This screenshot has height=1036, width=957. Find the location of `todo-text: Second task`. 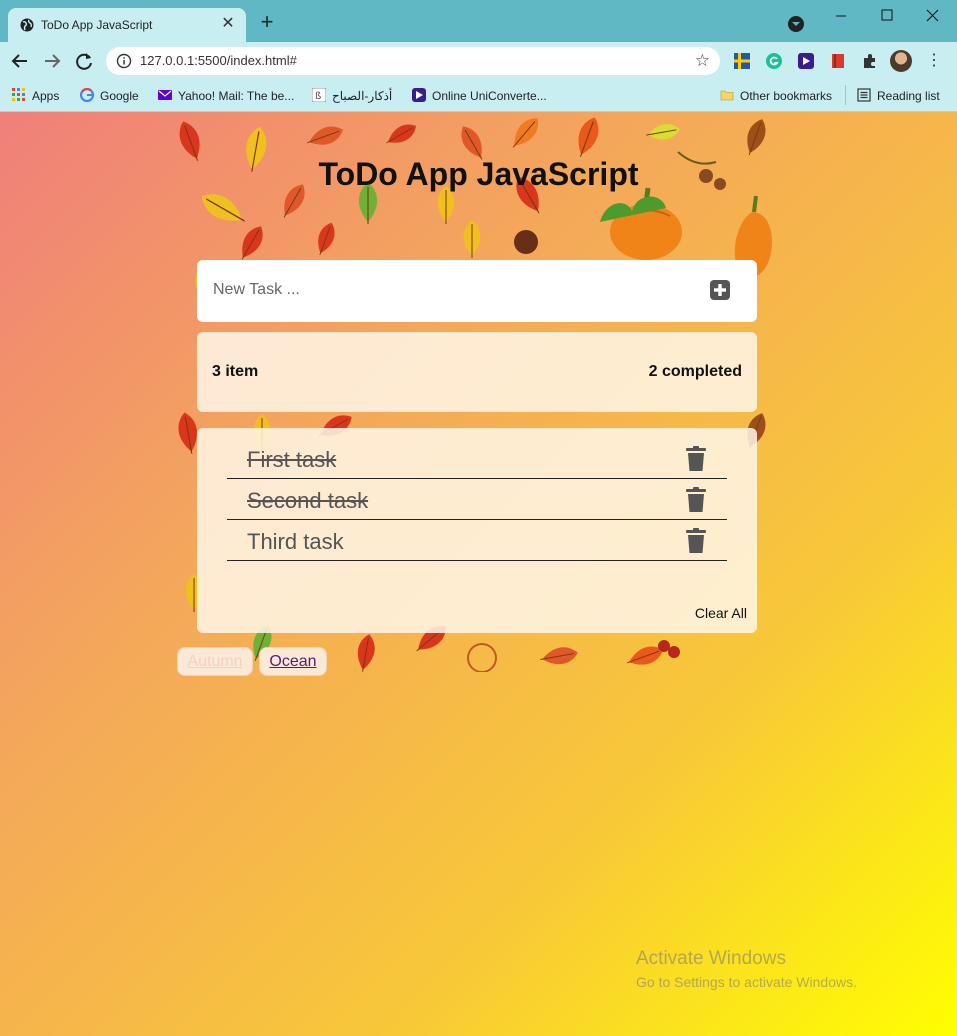

todo-text: Second task is located at coordinates (307, 501).